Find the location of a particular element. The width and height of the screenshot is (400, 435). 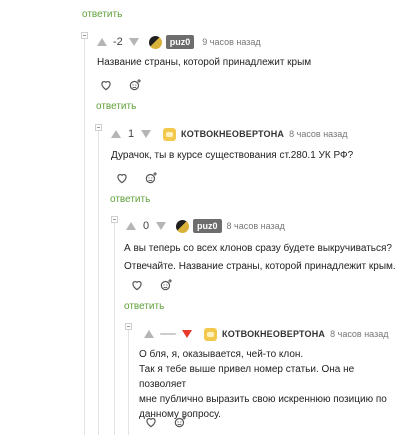

comment-header: -2 puz0 9 часов назад is located at coordinates (179, 42).